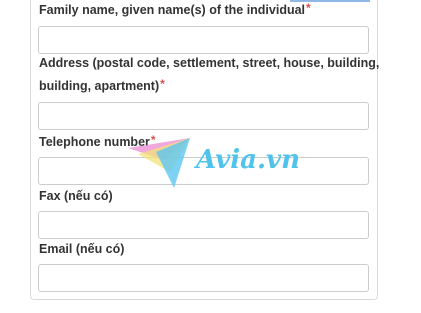 This screenshot has height=313, width=421. I want to click on fax-label: Fax (nếu có), so click(76, 196).